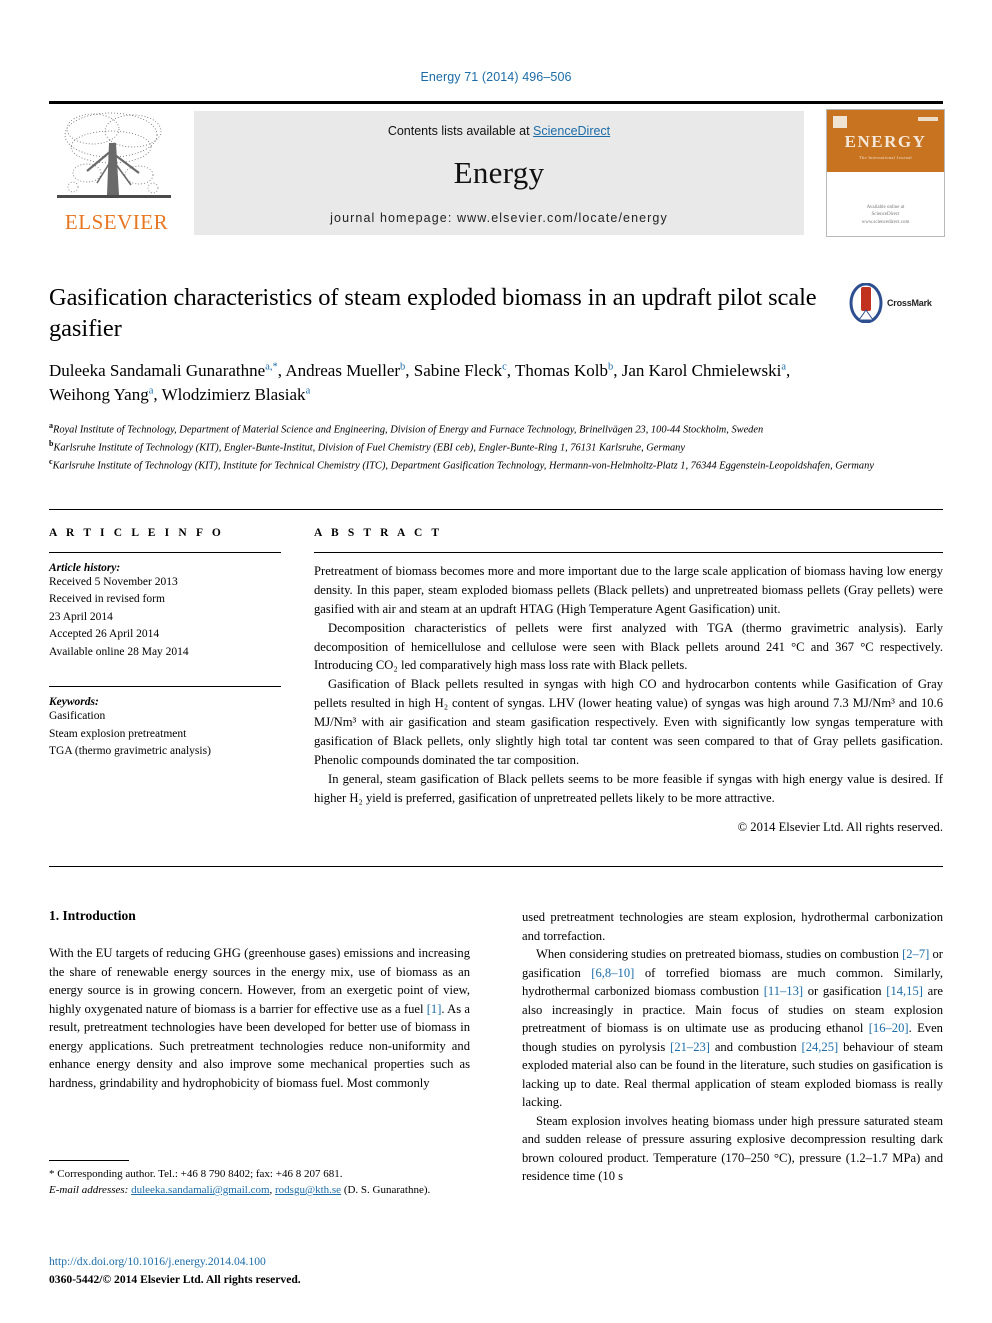 The width and height of the screenshot is (992, 1323). Describe the element at coordinates (460, 131) in the screenshot. I see `contents-prefix: Contents lists available at` at that location.